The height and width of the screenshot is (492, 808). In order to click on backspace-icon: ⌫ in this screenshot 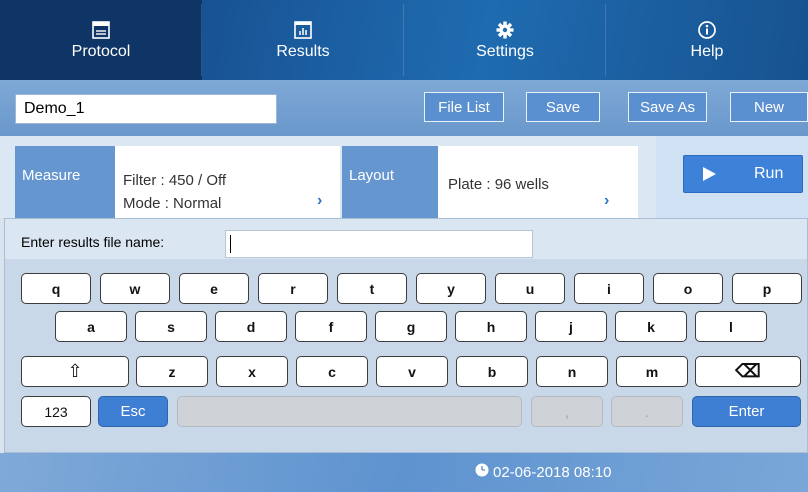, I will do `click(748, 371)`.